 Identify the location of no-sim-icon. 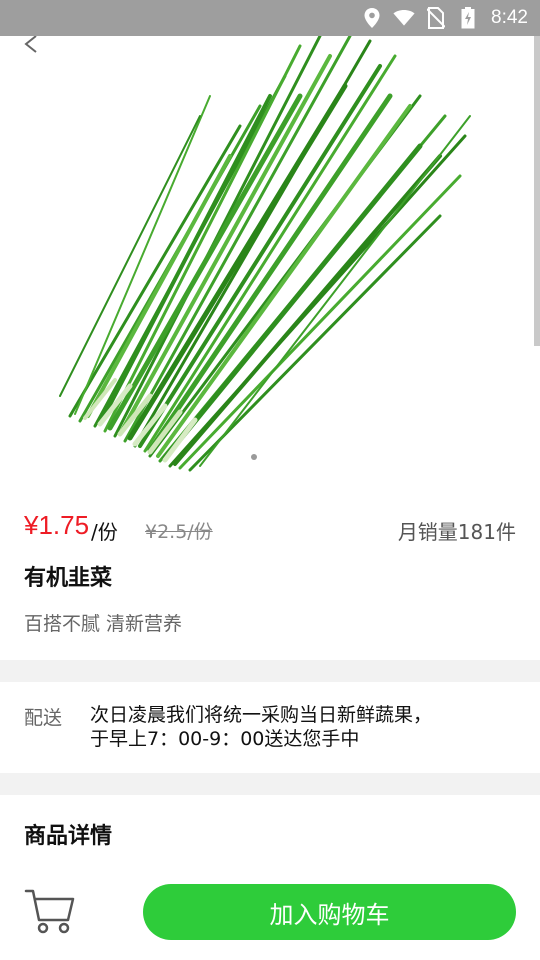
(436, 18).